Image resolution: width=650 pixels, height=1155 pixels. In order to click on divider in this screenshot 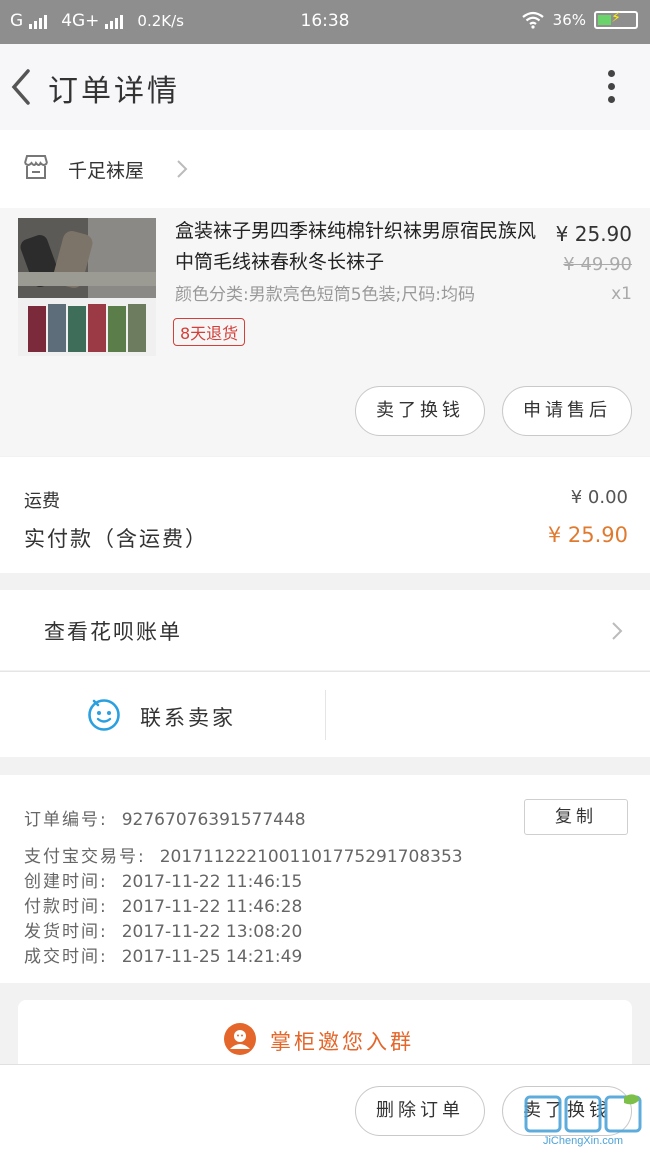, I will do `click(325, 715)`.